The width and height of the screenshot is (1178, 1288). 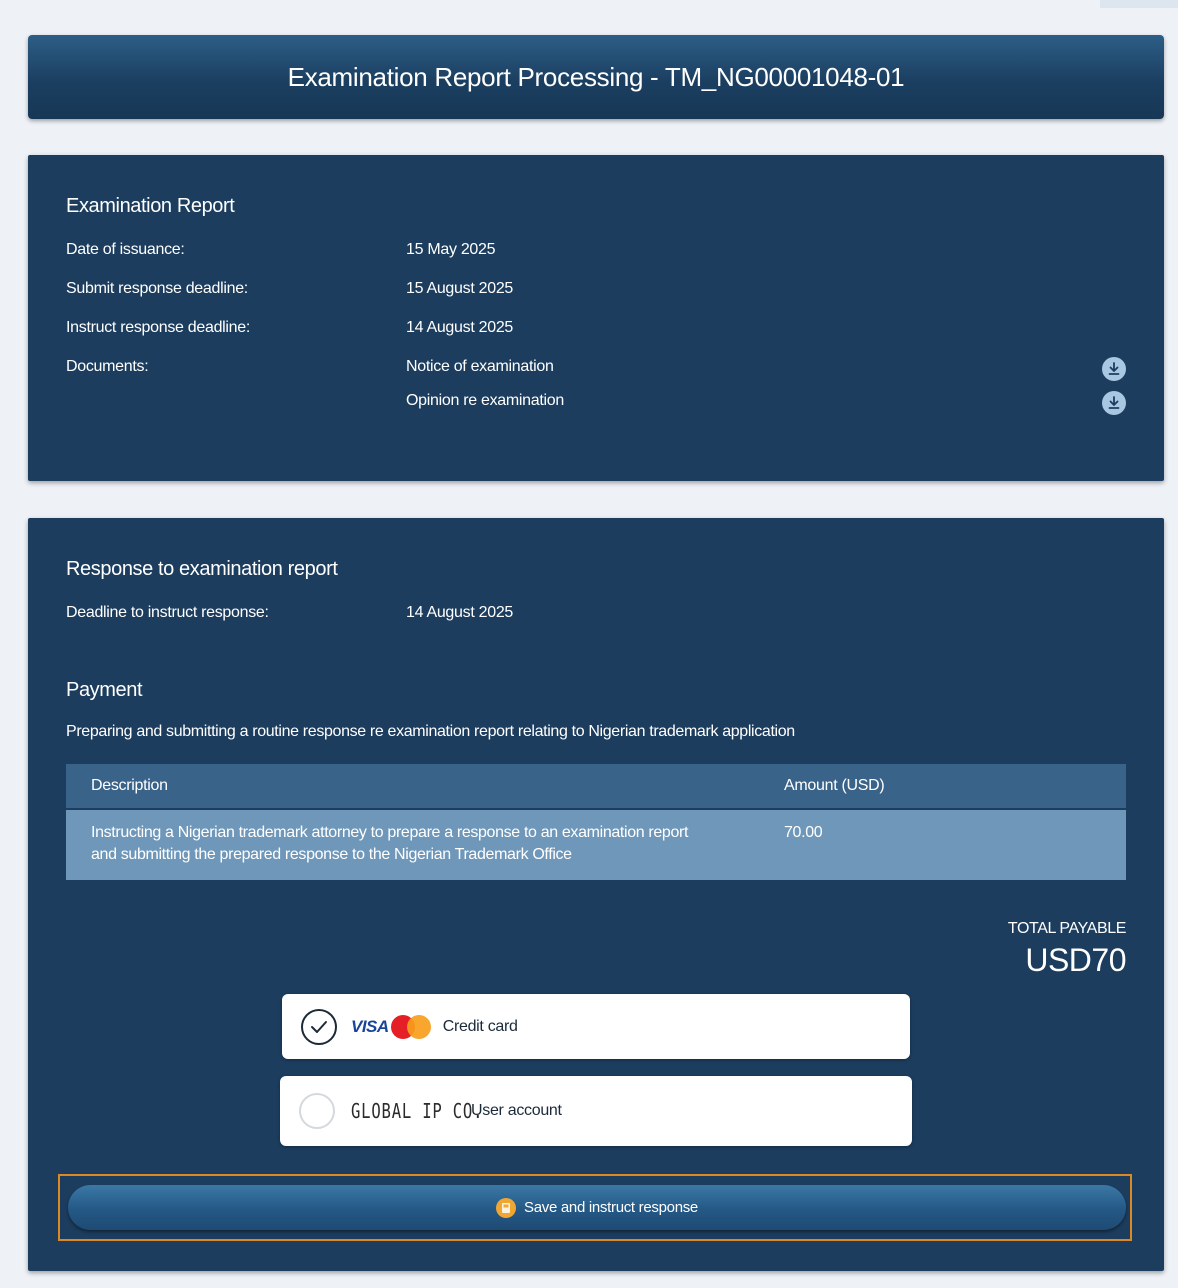 I want to click on save-and-instruct-button: Save and instruct response, so click(x=597, y=1207).